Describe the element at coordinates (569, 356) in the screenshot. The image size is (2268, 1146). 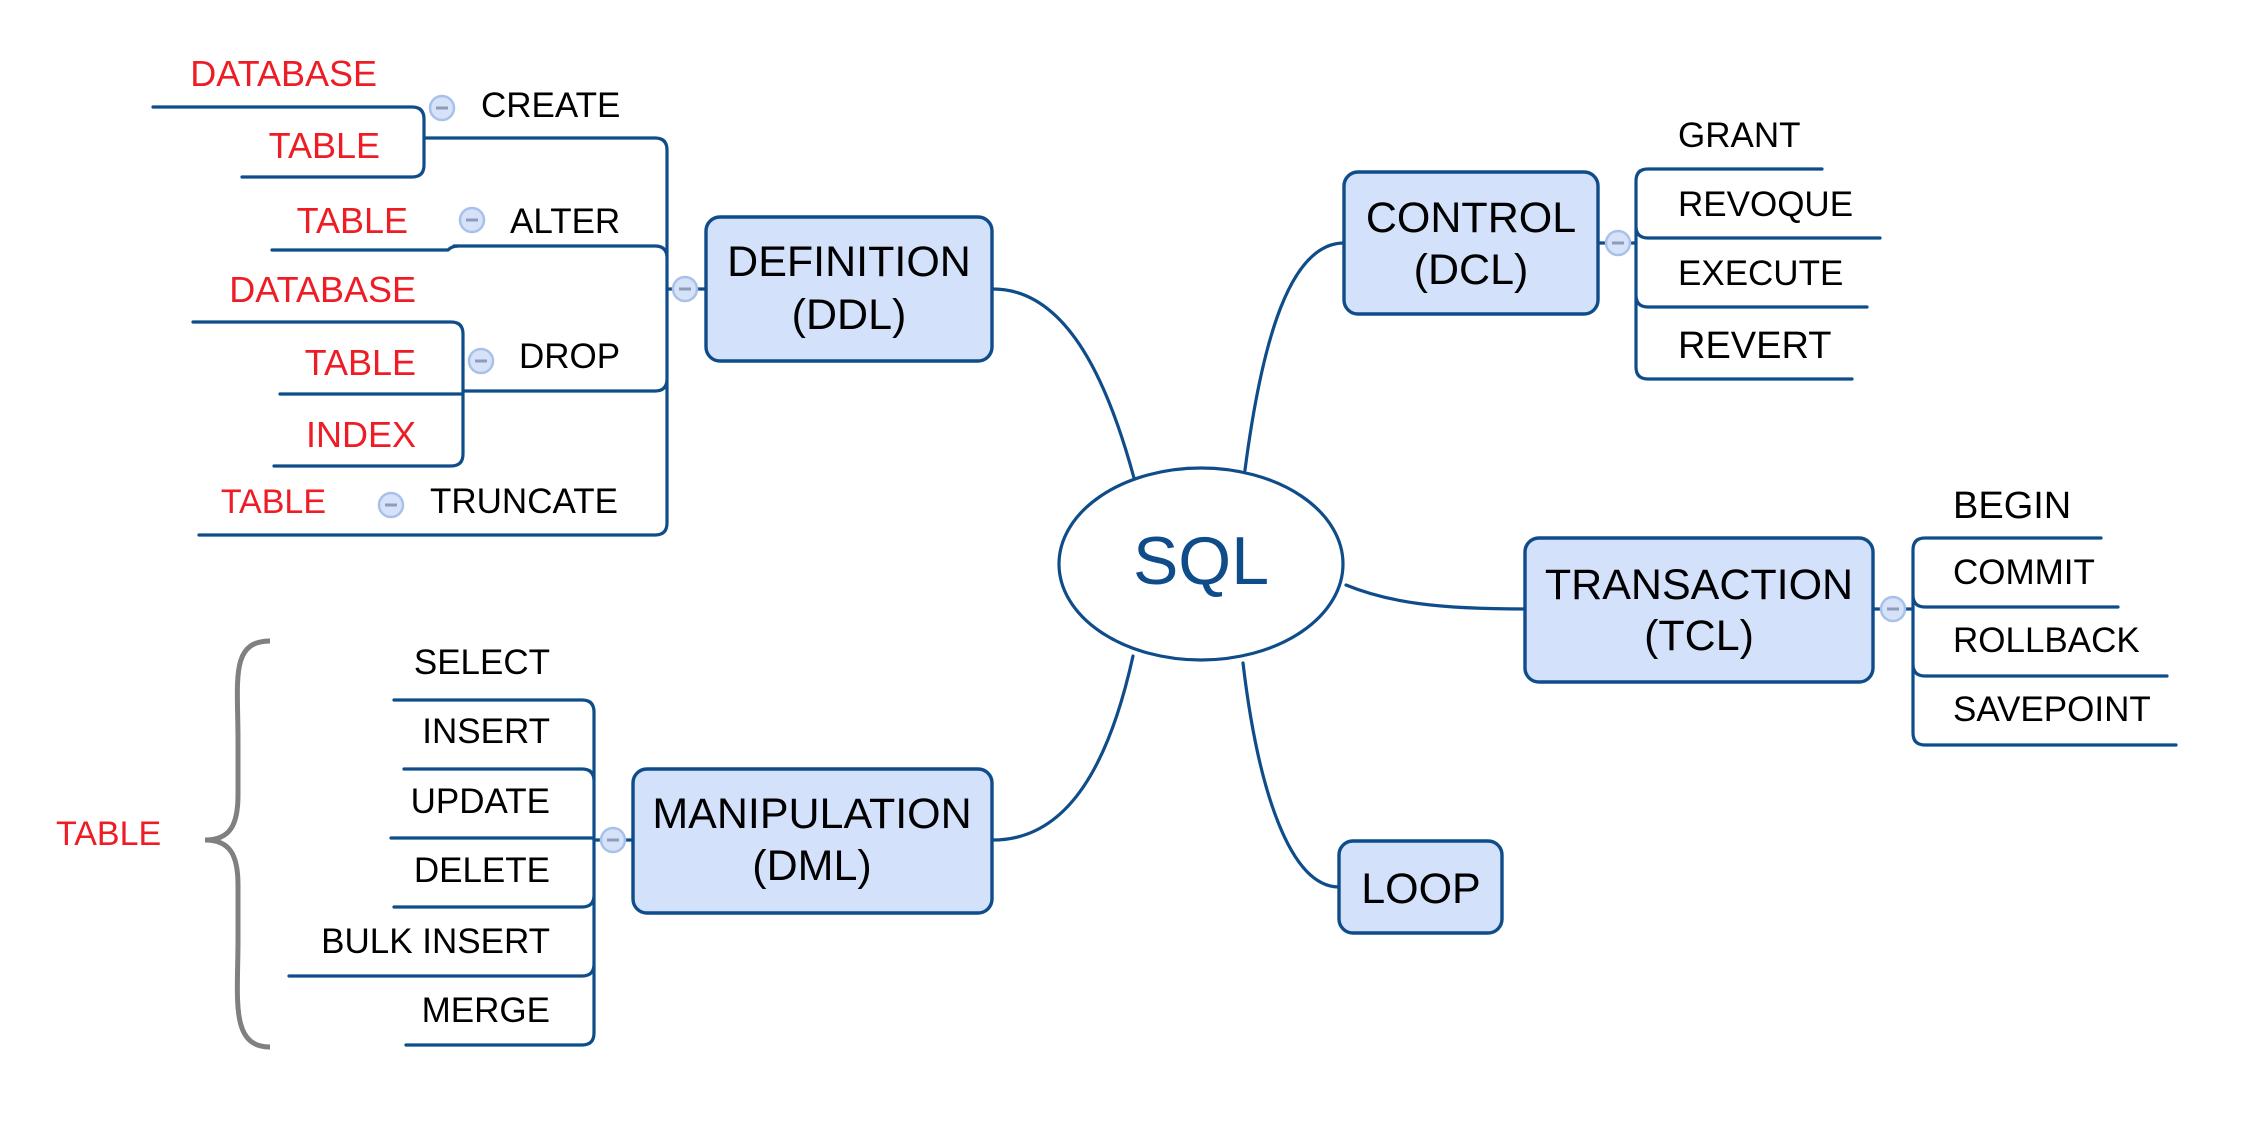
I see `ddl-command-drop: DROP` at that location.